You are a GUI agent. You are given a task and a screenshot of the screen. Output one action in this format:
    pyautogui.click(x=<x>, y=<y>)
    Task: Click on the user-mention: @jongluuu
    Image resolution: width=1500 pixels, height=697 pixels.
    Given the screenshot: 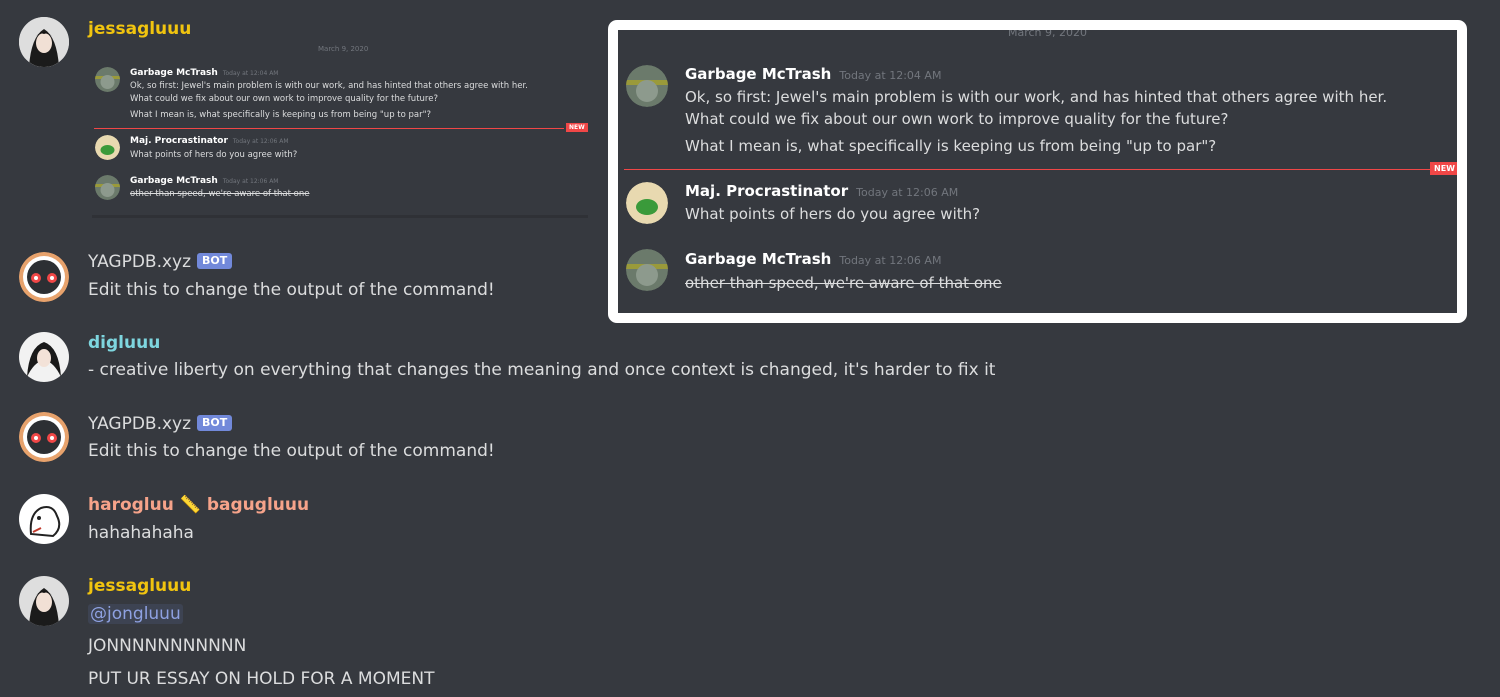 What is the action you would take?
    pyautogui.click(x=135, y=614)
    